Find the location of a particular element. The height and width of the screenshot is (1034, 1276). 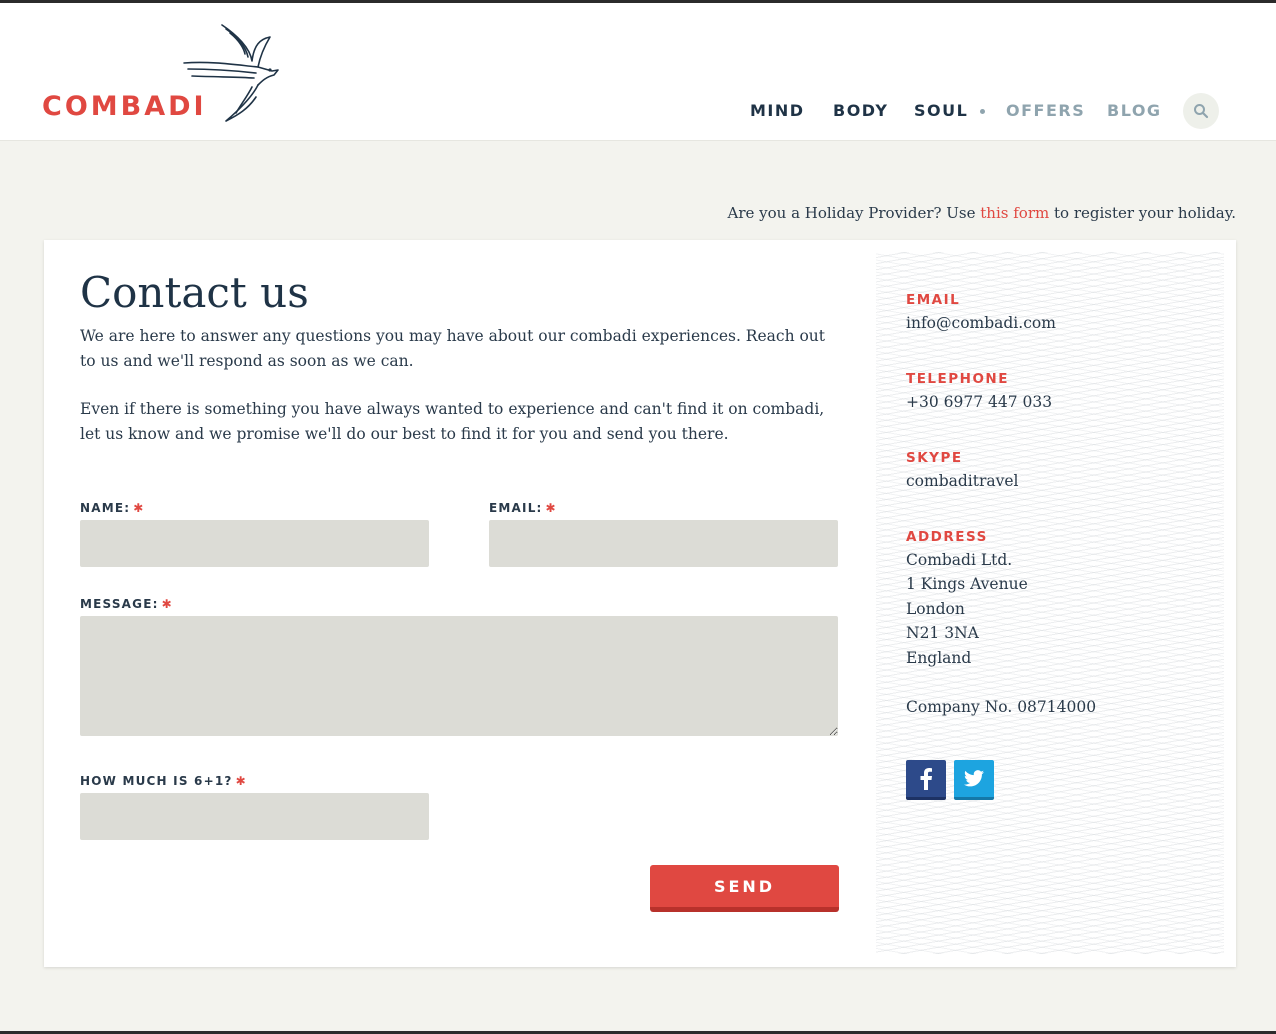

name-input is located at coordinates (254, 543).